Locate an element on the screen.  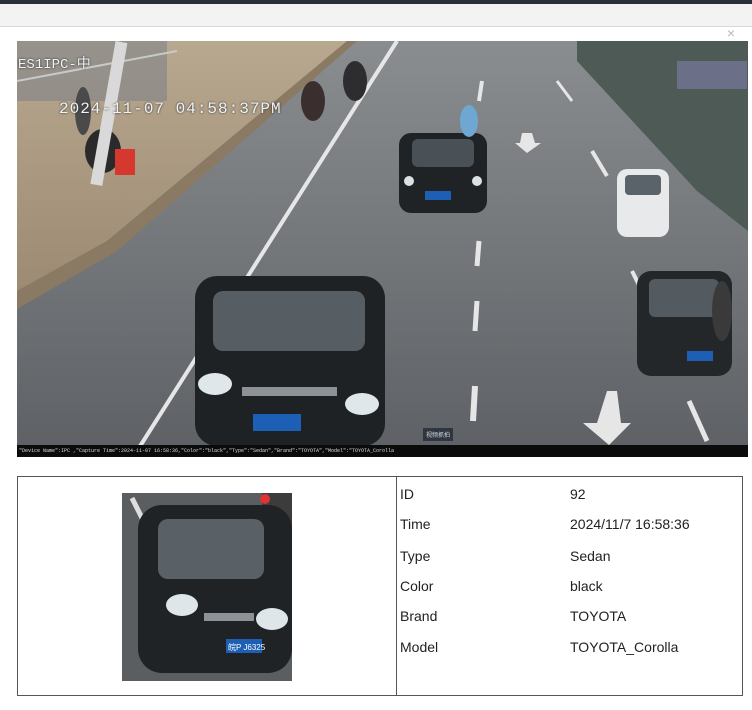
detail-label-color: Color is located at coordinates (417, 586).